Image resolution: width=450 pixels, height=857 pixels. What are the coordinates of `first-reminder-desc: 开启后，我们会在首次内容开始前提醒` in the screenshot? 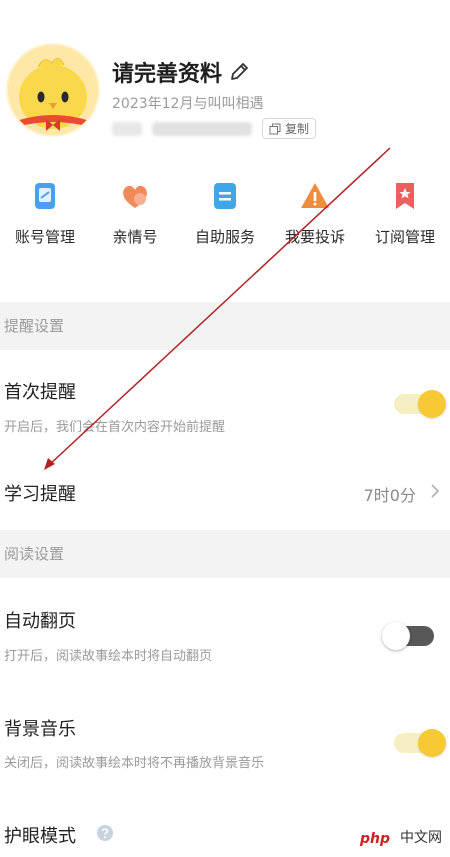 It's located at (115, 427).